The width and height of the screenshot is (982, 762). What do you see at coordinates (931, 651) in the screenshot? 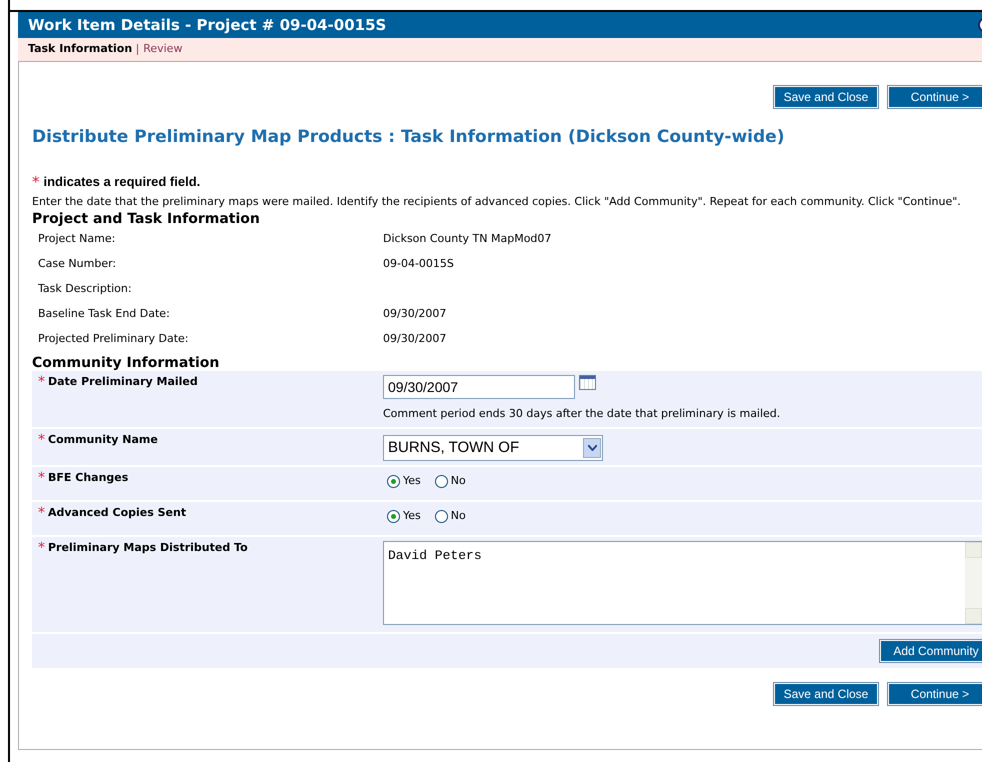
I see `add-community-button: Add Community` at bounding box center [931, 651].